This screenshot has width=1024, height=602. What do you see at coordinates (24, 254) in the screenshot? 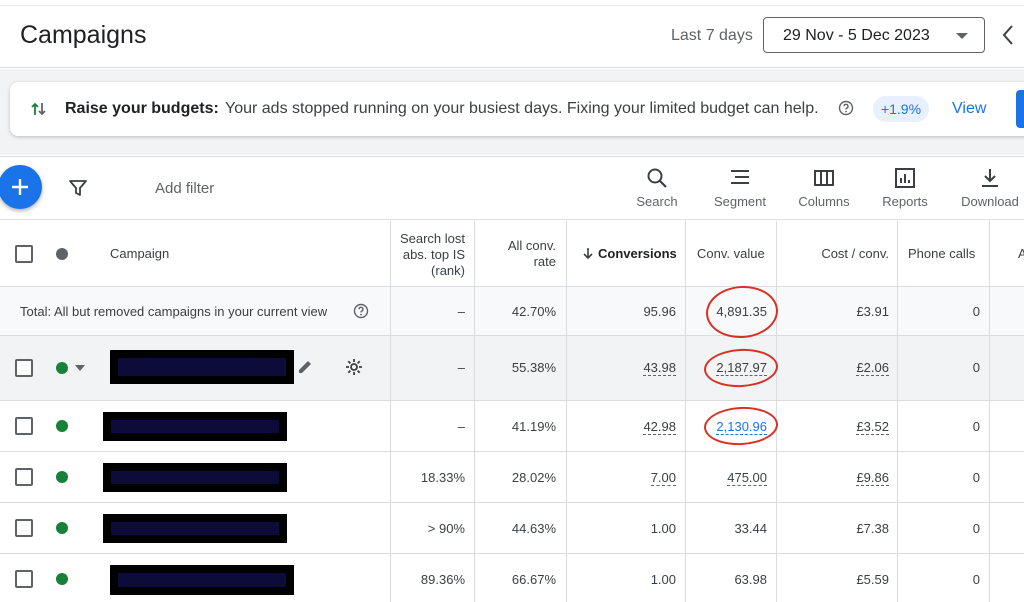
I see `select-all-checkbox` at bounding box center [24, 254].